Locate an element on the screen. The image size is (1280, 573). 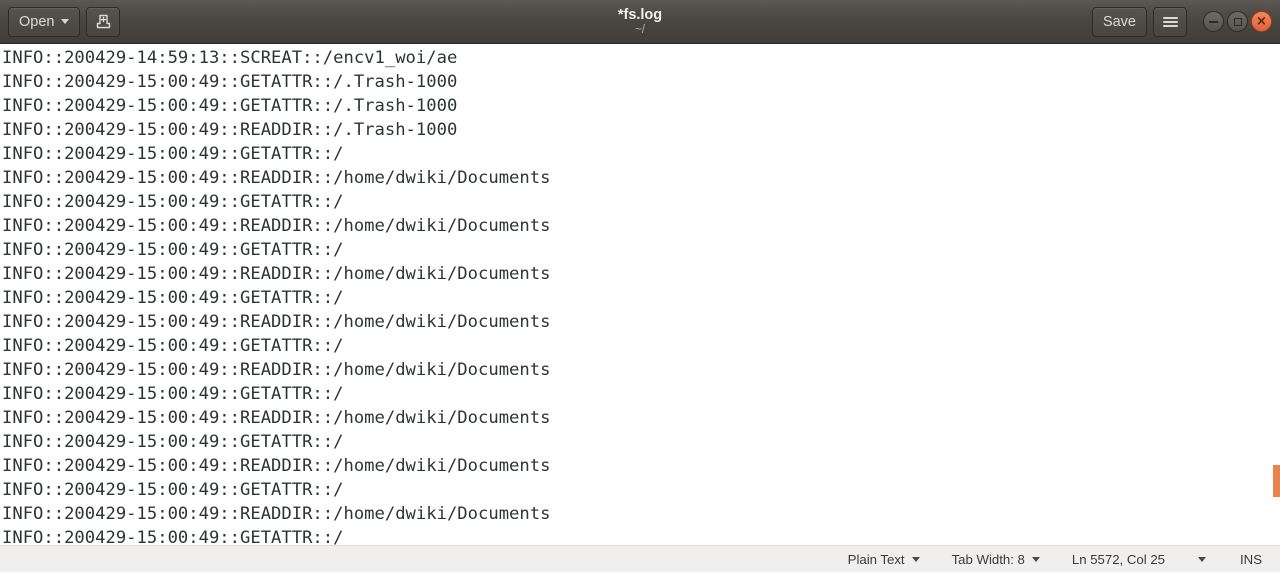
open-button: Open is located at coordinates (44, 21).